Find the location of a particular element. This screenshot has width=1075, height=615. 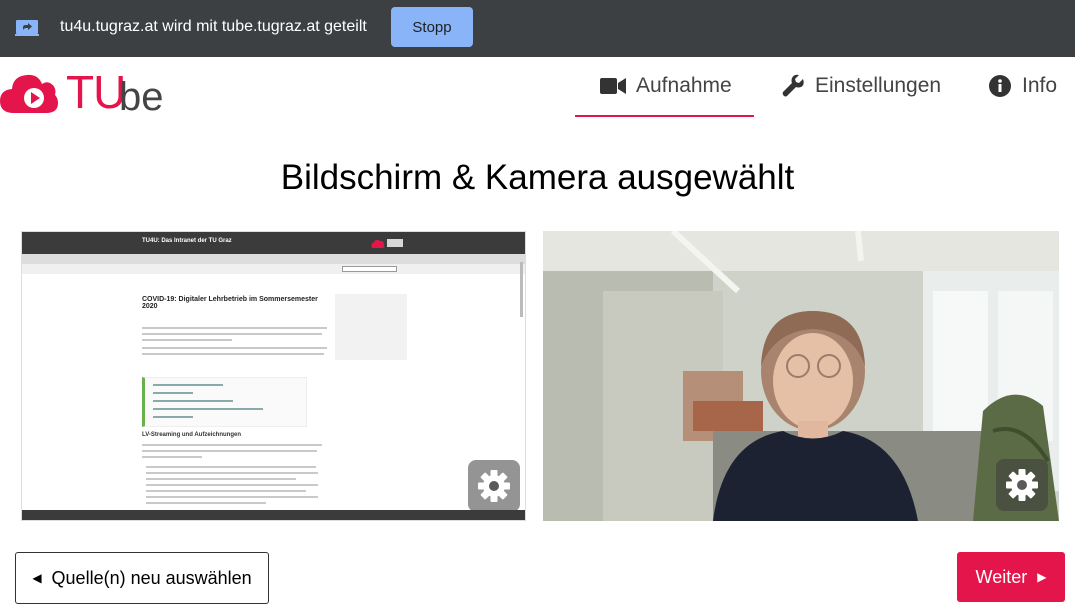

next-button: Weiter ▶ is located at coordinates (1011, 577).